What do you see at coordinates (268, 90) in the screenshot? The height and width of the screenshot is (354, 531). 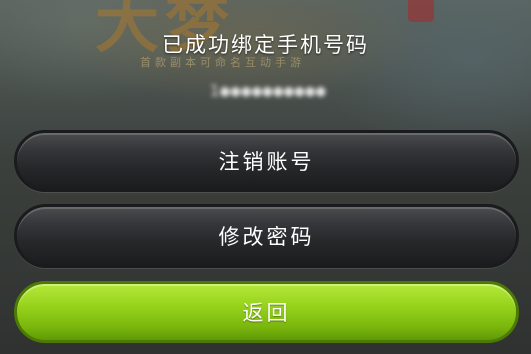 I see `bound-phone-number: 1●●●●●●●●●●` at bounding box center [268, 90].